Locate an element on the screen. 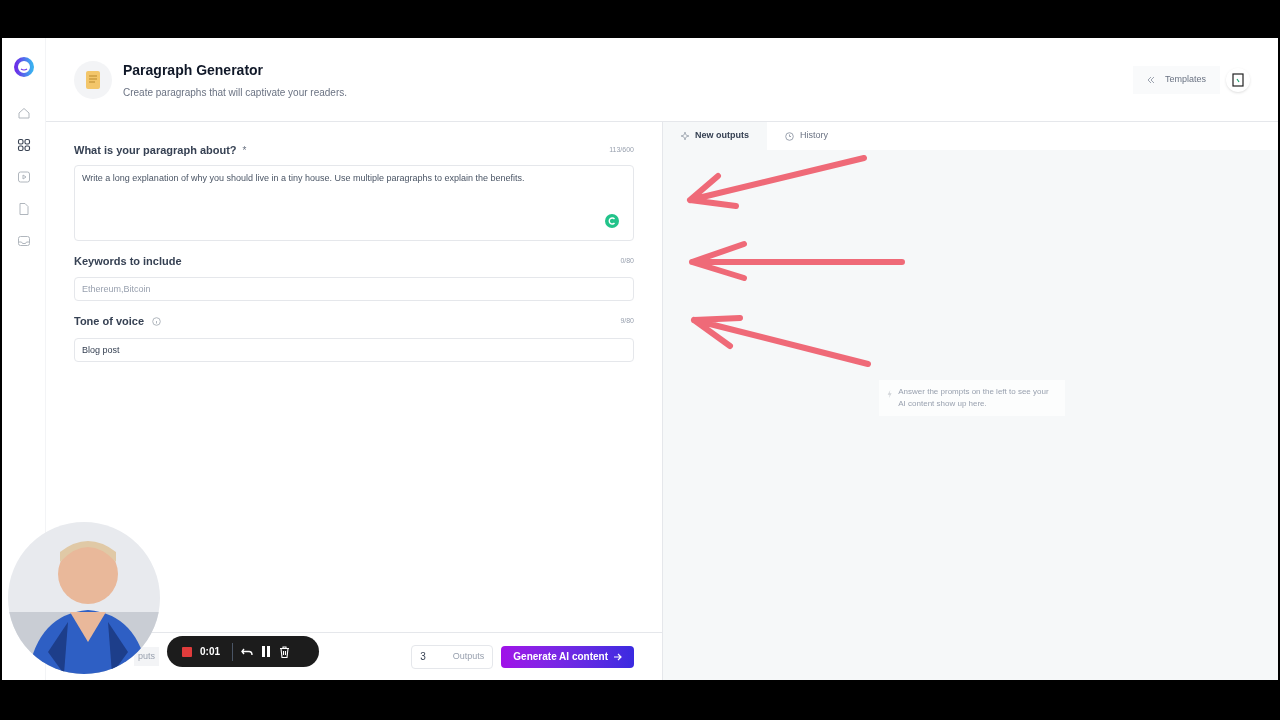 Image resolution: width=1280 pixels, height=720 pixels. outputs-field: 3 Outputs is located at coordinates (452, 656).